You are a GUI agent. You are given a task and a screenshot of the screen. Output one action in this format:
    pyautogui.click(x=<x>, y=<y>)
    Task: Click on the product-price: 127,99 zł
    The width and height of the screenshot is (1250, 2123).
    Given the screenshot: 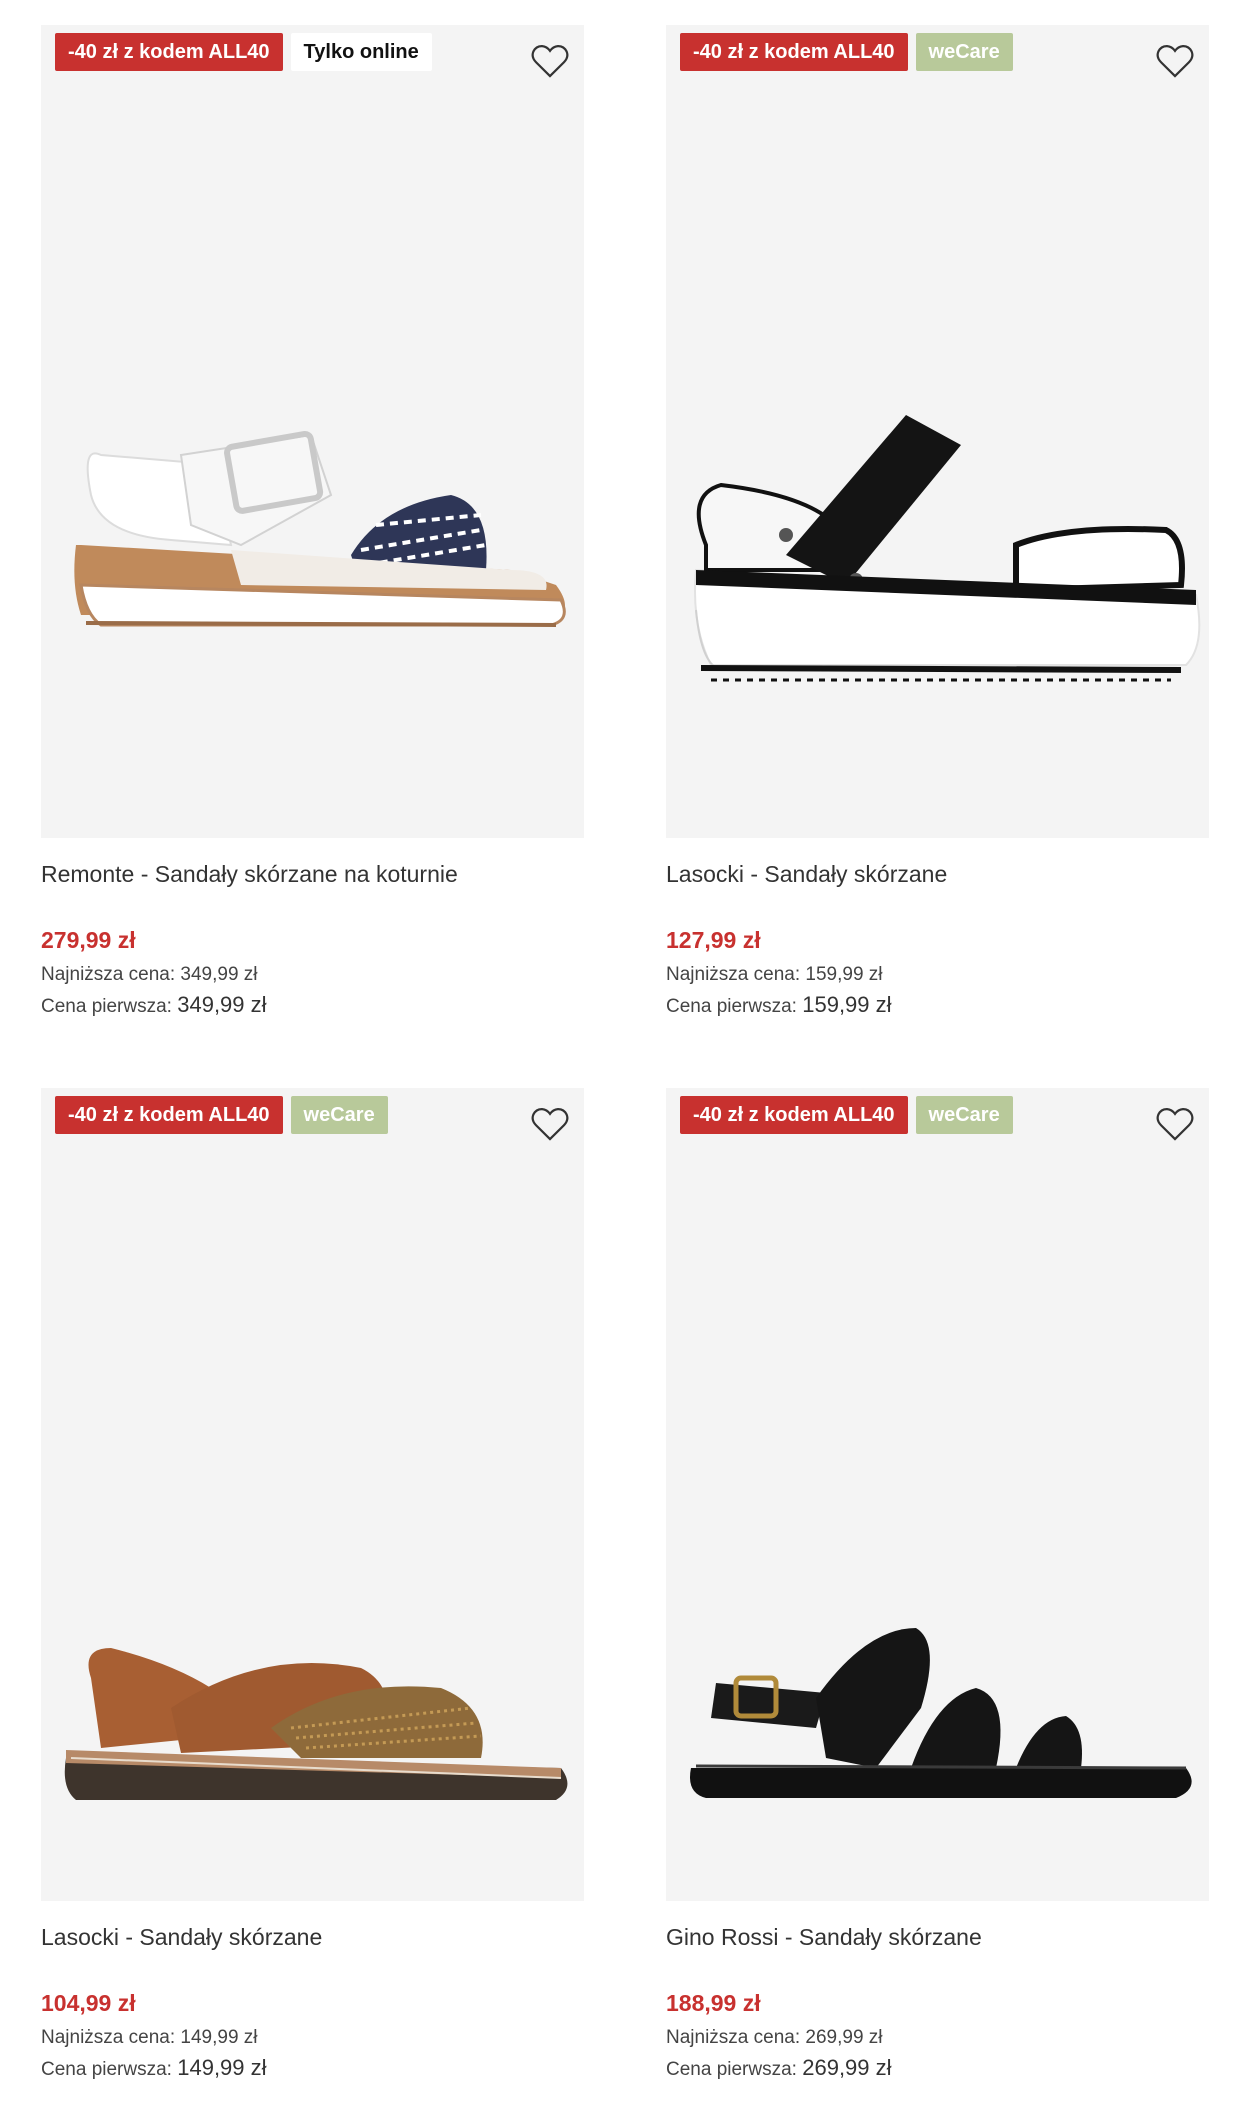 What is the action you would take?
    pyautogui.click(x=713, y=940)
    